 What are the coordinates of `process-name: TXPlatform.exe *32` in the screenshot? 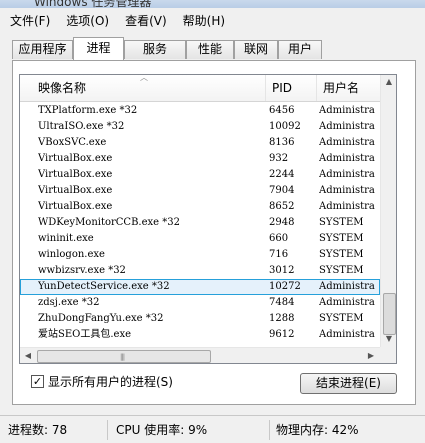 It's located at (88, 110).